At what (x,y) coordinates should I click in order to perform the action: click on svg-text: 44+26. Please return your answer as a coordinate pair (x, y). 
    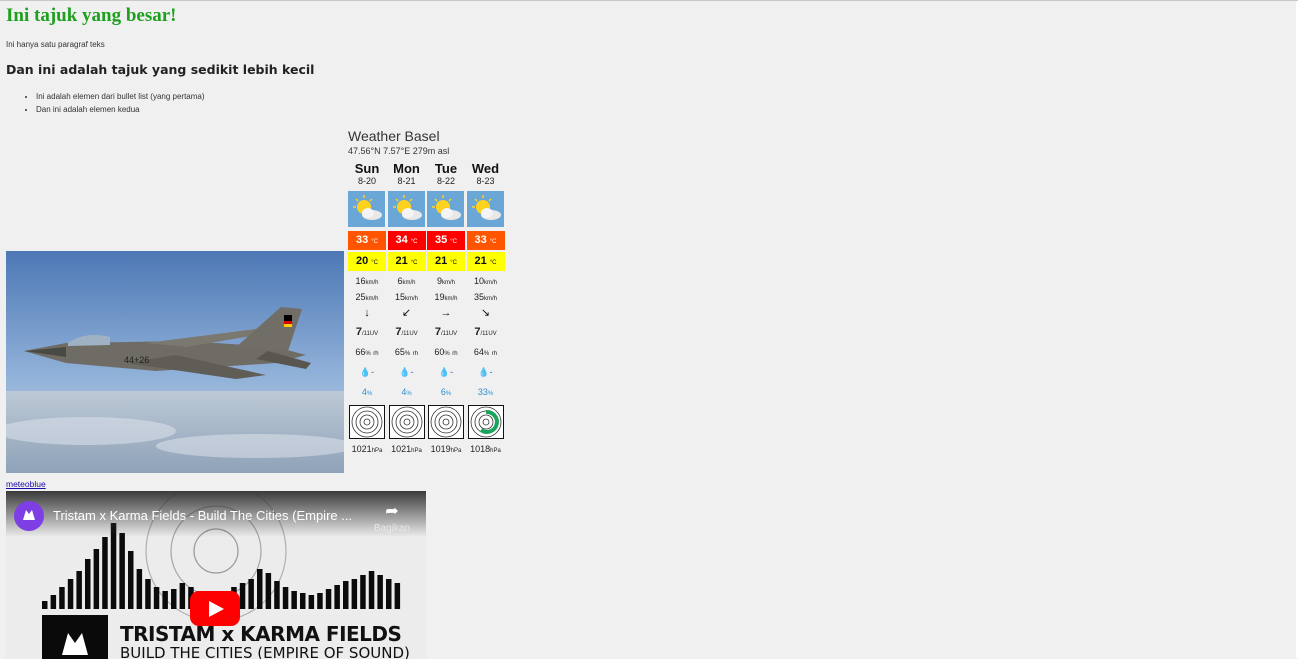
    Looking at the image, I should click on (136, 360).